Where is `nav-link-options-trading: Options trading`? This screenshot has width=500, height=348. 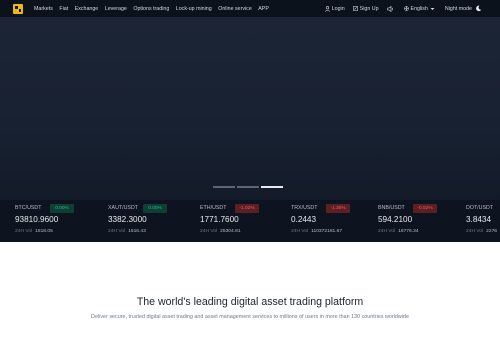
nav-link-options-trading: Options trading is located at coordinates (151, 9).